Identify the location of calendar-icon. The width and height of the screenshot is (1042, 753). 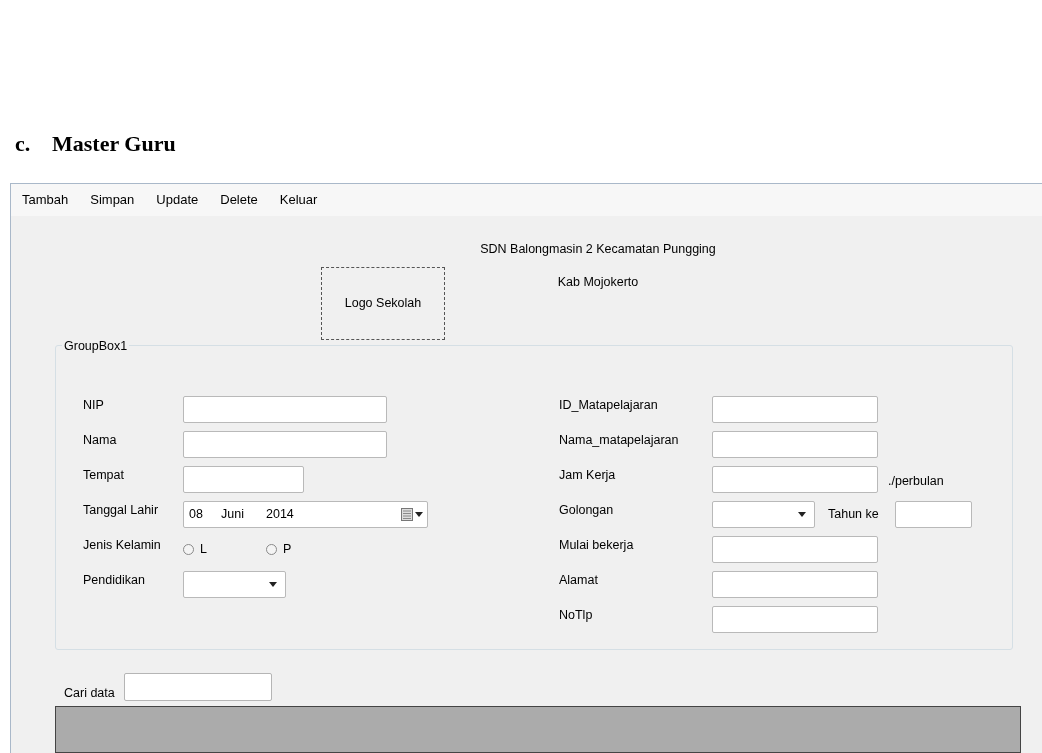
(412, 514).